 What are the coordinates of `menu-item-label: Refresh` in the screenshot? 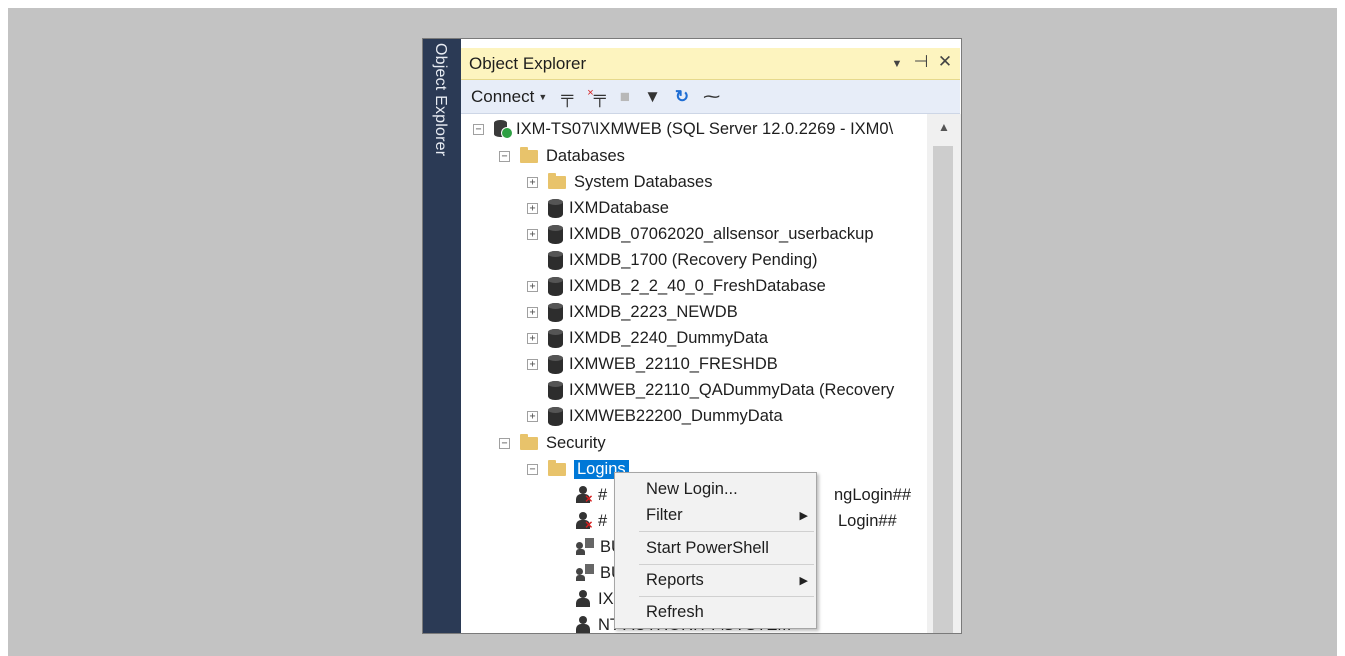 It's located at (675, 611).